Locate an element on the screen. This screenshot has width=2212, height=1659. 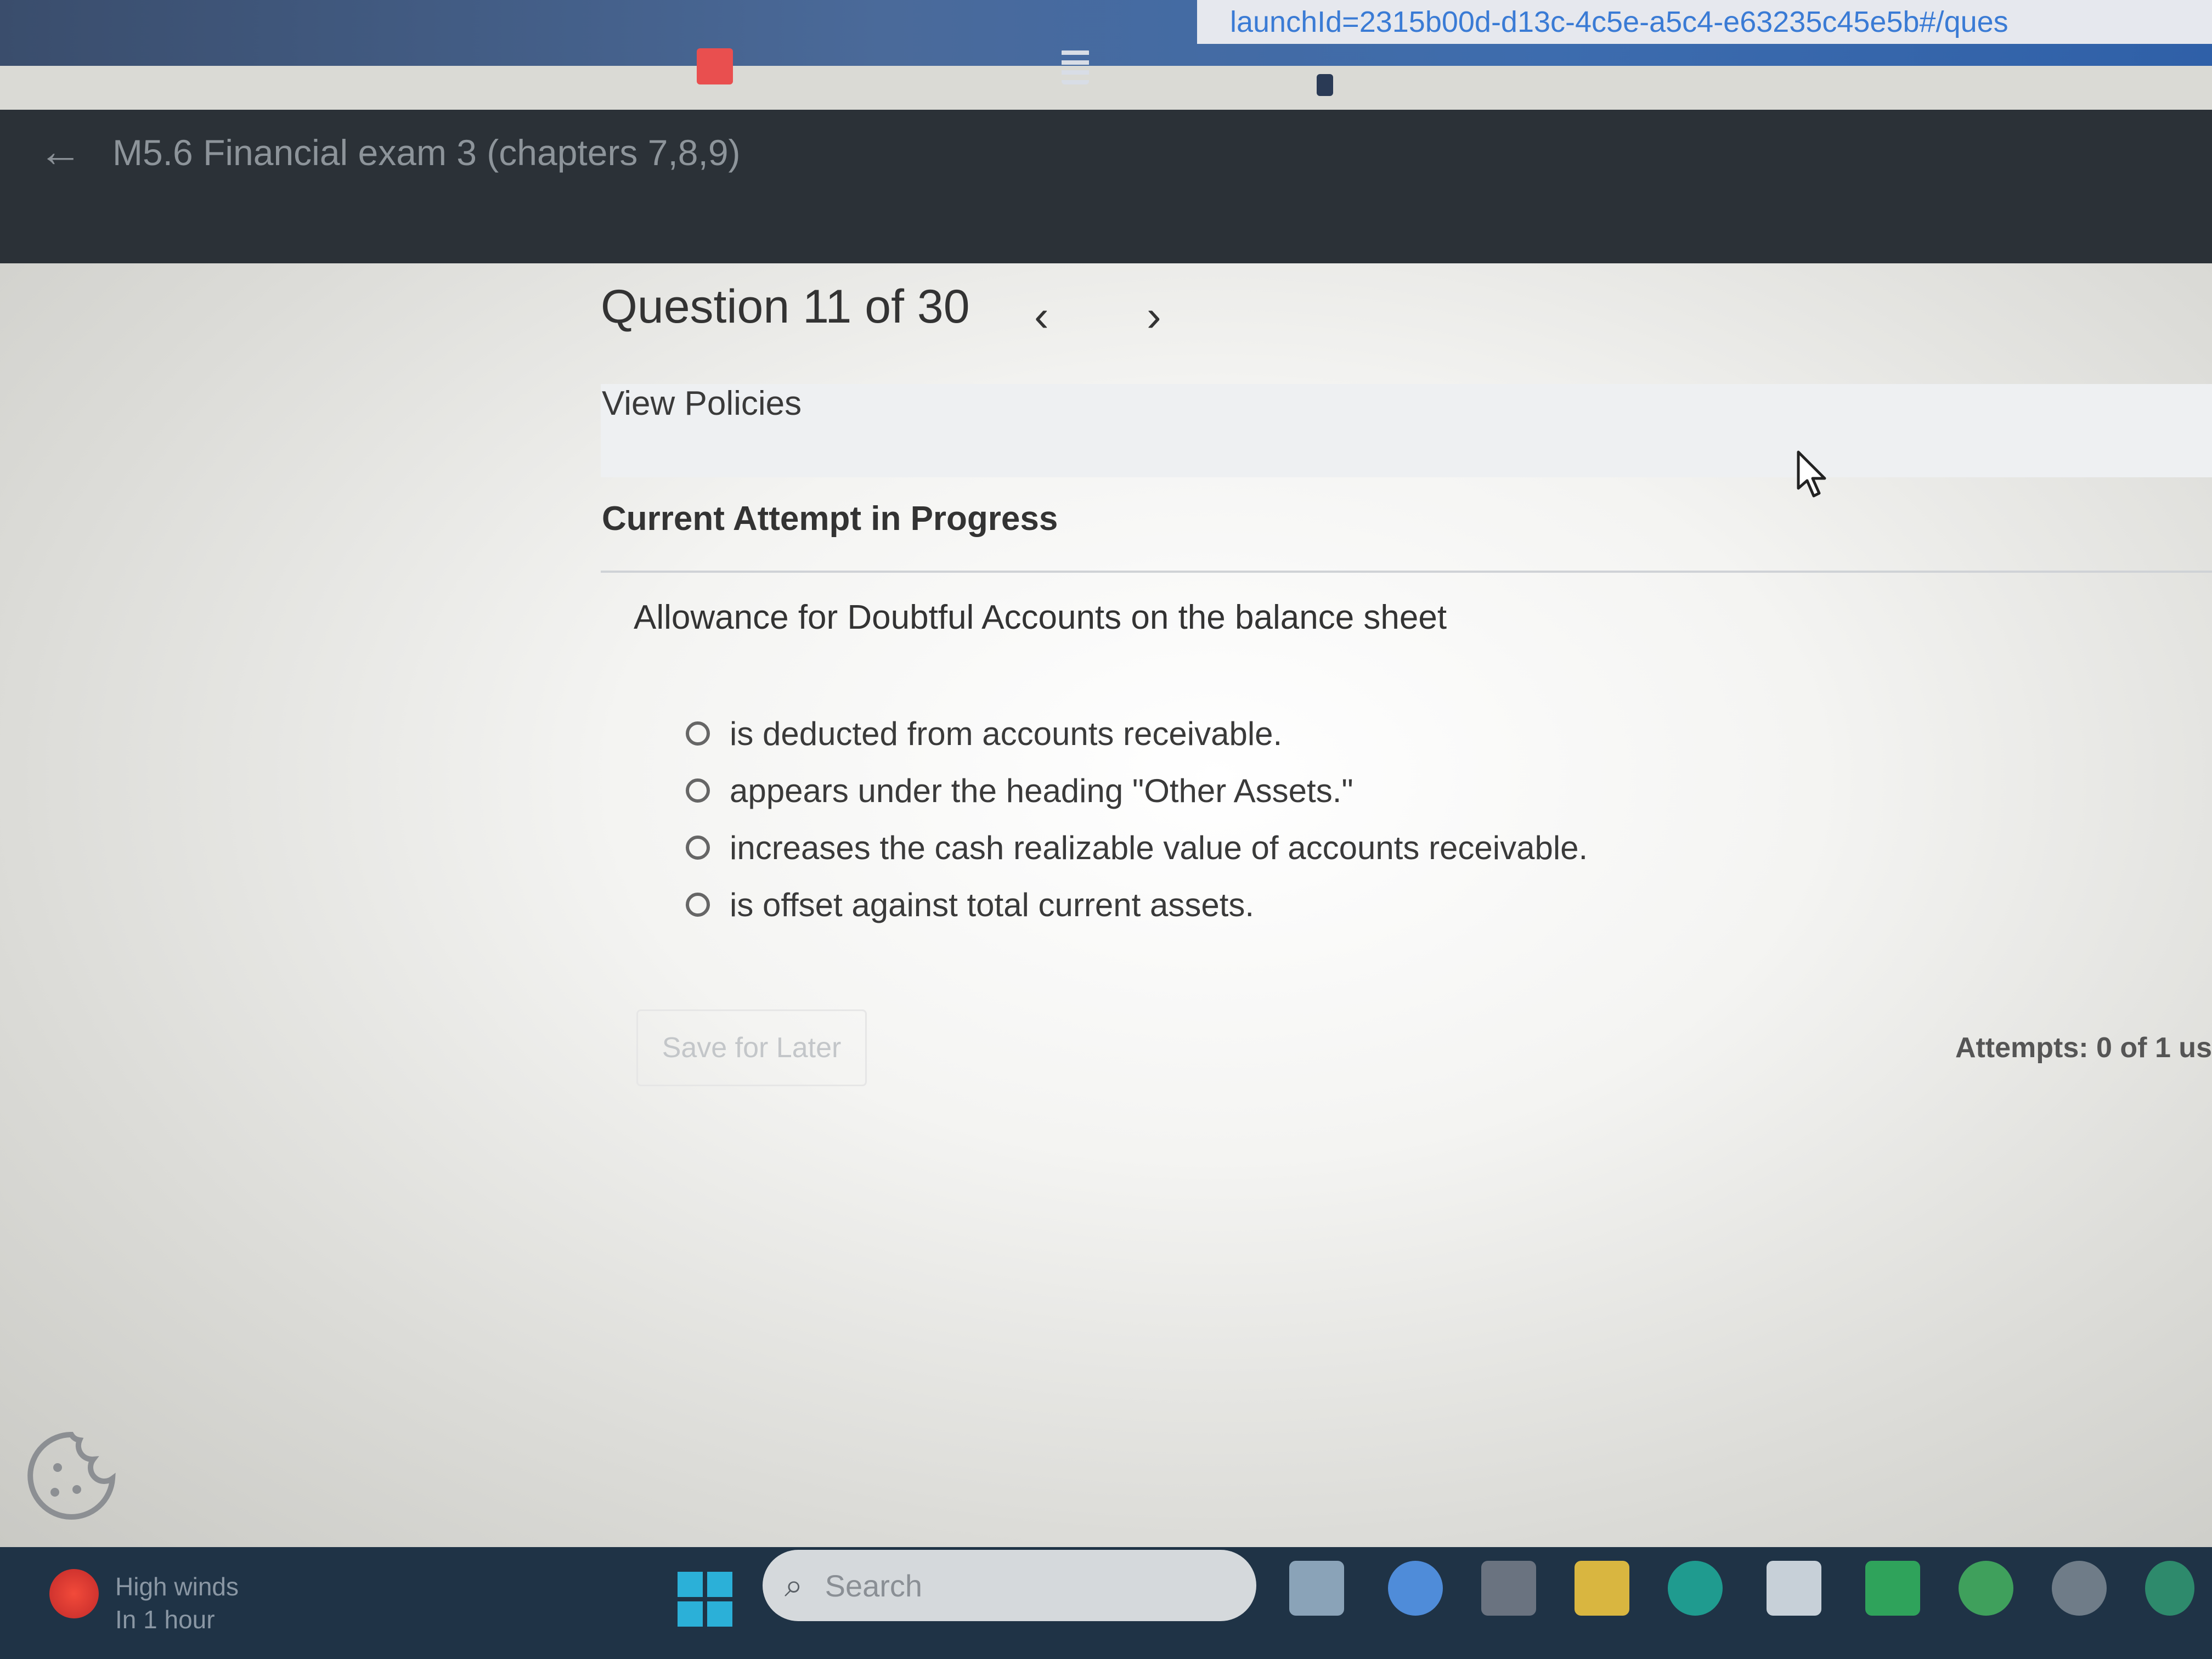
back-arrow-icon: ← is located at coordinates (60, 152).